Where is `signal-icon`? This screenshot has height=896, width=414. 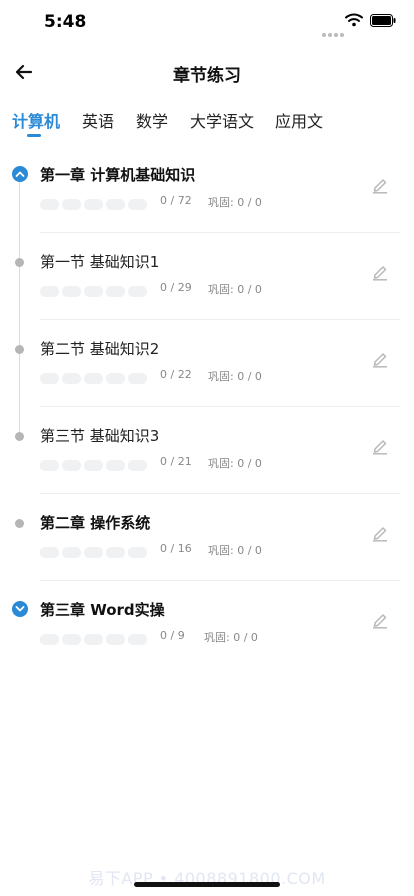 signal-icon is located at coordinates (334, 31).